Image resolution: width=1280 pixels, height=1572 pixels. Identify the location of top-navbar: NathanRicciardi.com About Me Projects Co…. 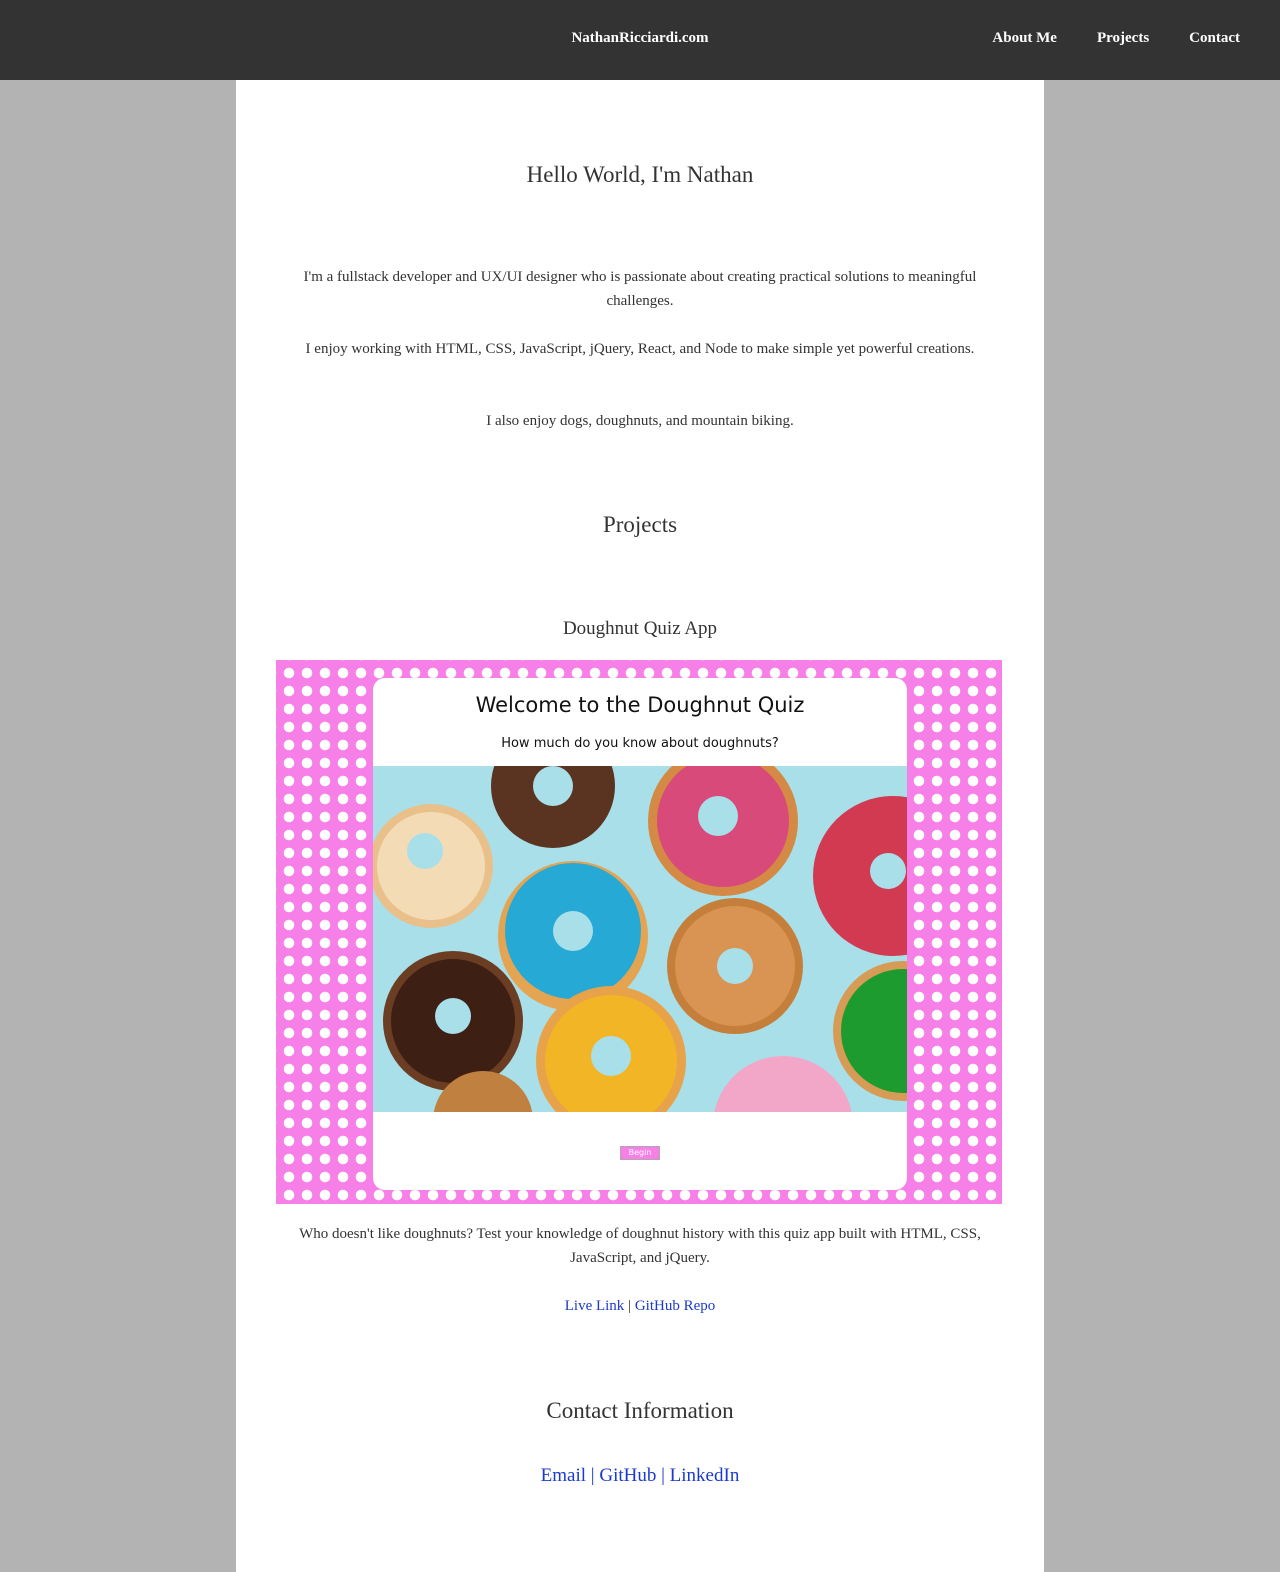
(640, 40).